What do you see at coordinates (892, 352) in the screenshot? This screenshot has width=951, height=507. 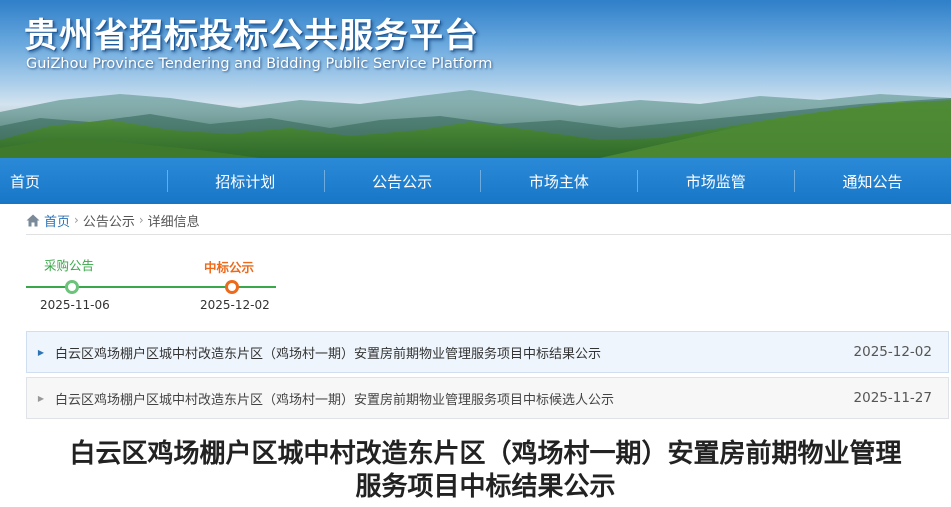 I see `related-announcement-date: 2025-12-02` at bounding box center [892, 352].